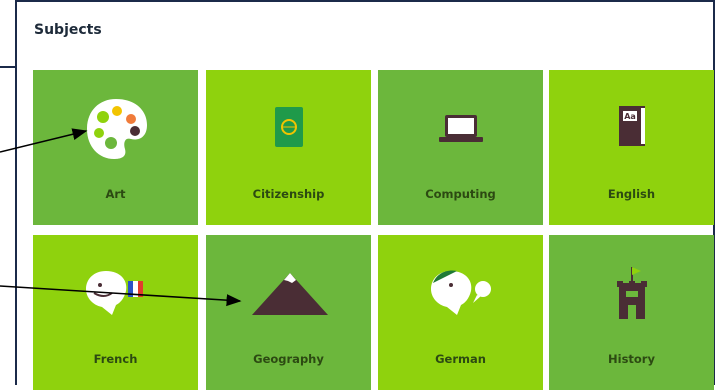 Image resolution: width=721 pixels, height=390 pixels. Describe the element at coordinates (115, 194) in the screenshot. I see `subject-label-art: Art` at that location.